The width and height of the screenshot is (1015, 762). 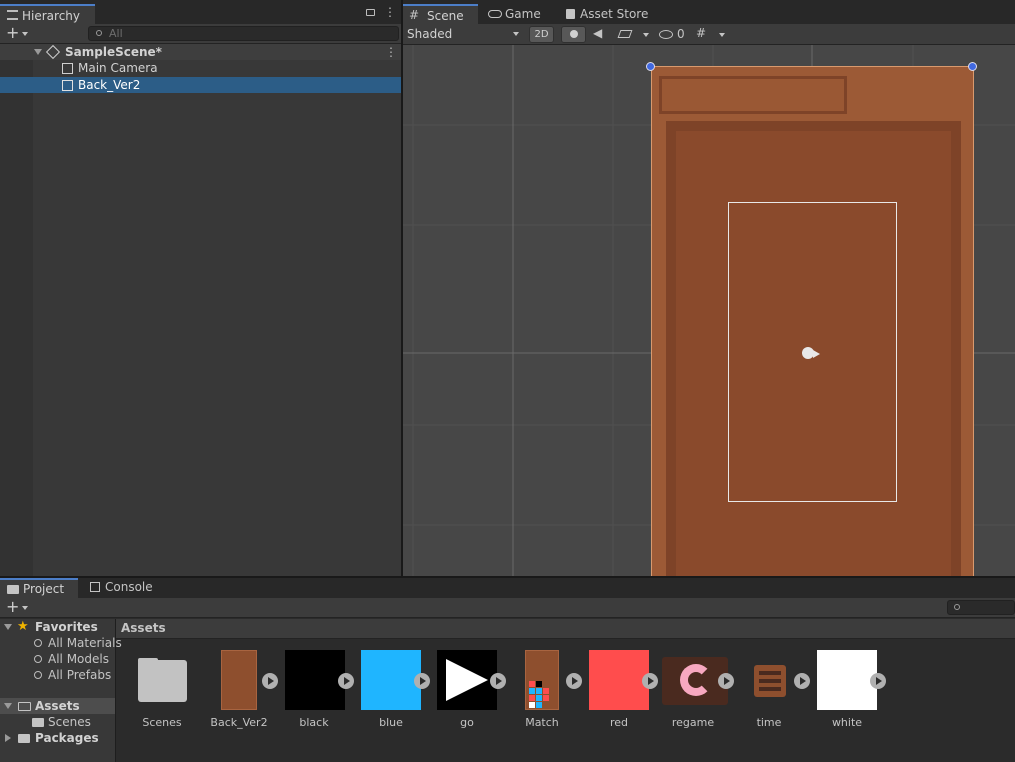 What do you see at coordinates (650, 66) in the screenshot?
I see `rect-handle-top-left` at bounding box center [650, 66].